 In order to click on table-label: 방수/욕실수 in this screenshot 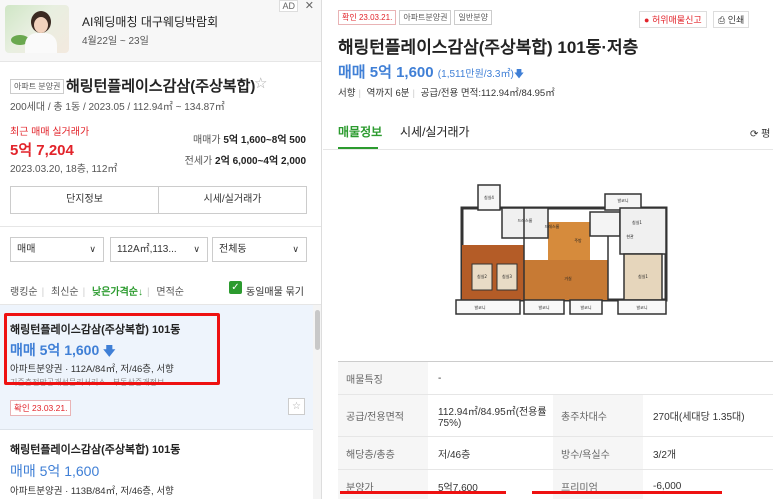, I will do `click(598, 453)`.